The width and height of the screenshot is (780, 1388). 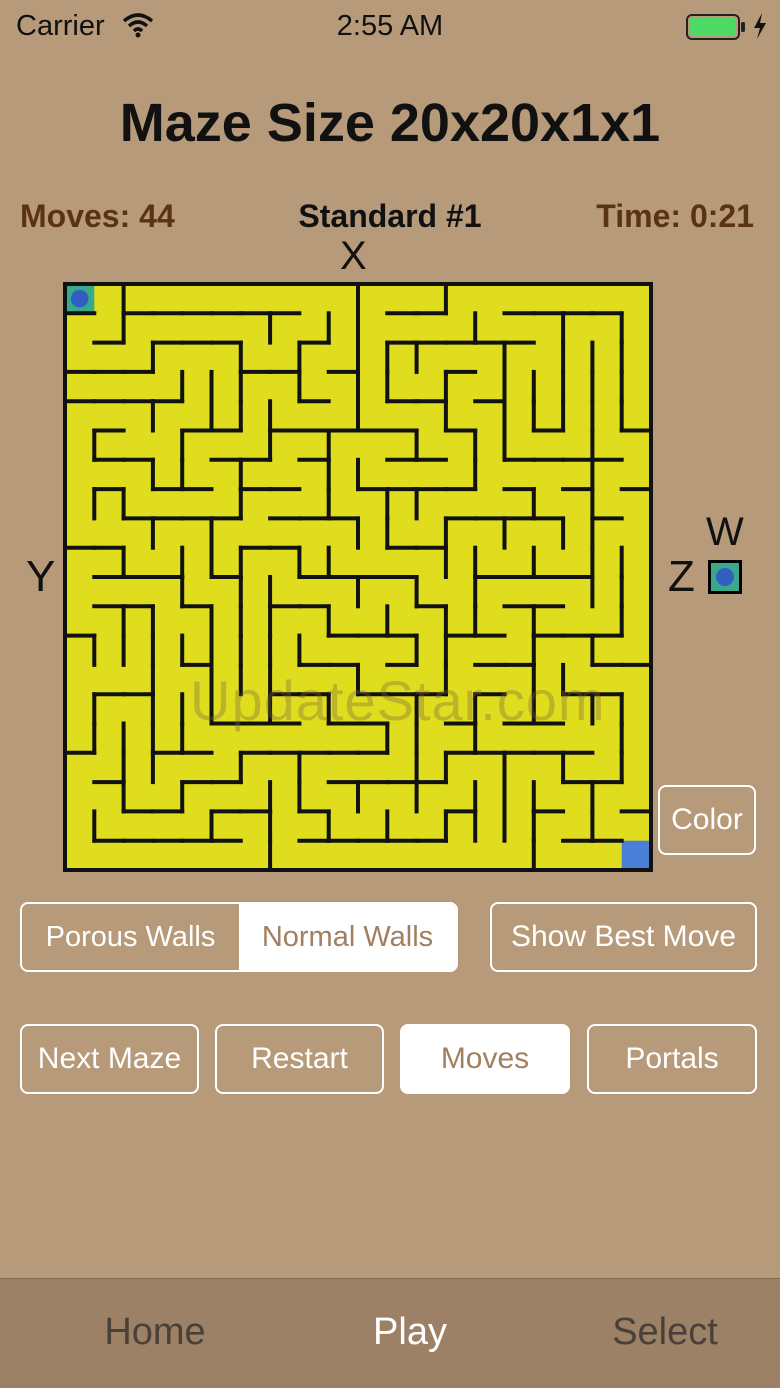 I want to click on tab-bar: Home Play Select, so click(x=390, y=1333).